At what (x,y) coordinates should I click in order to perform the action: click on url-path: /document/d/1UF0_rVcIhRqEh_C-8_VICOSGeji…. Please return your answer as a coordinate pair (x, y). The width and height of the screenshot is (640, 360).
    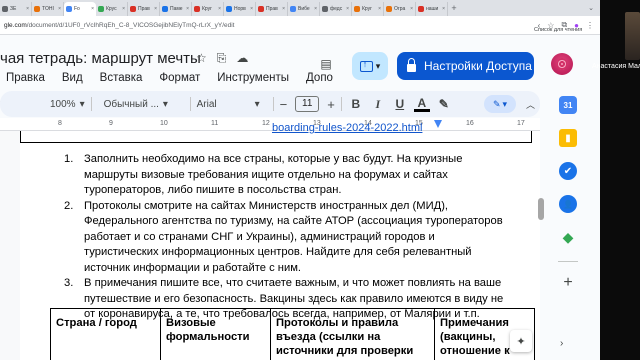
    Looking at the image, I should click on (130, 25).